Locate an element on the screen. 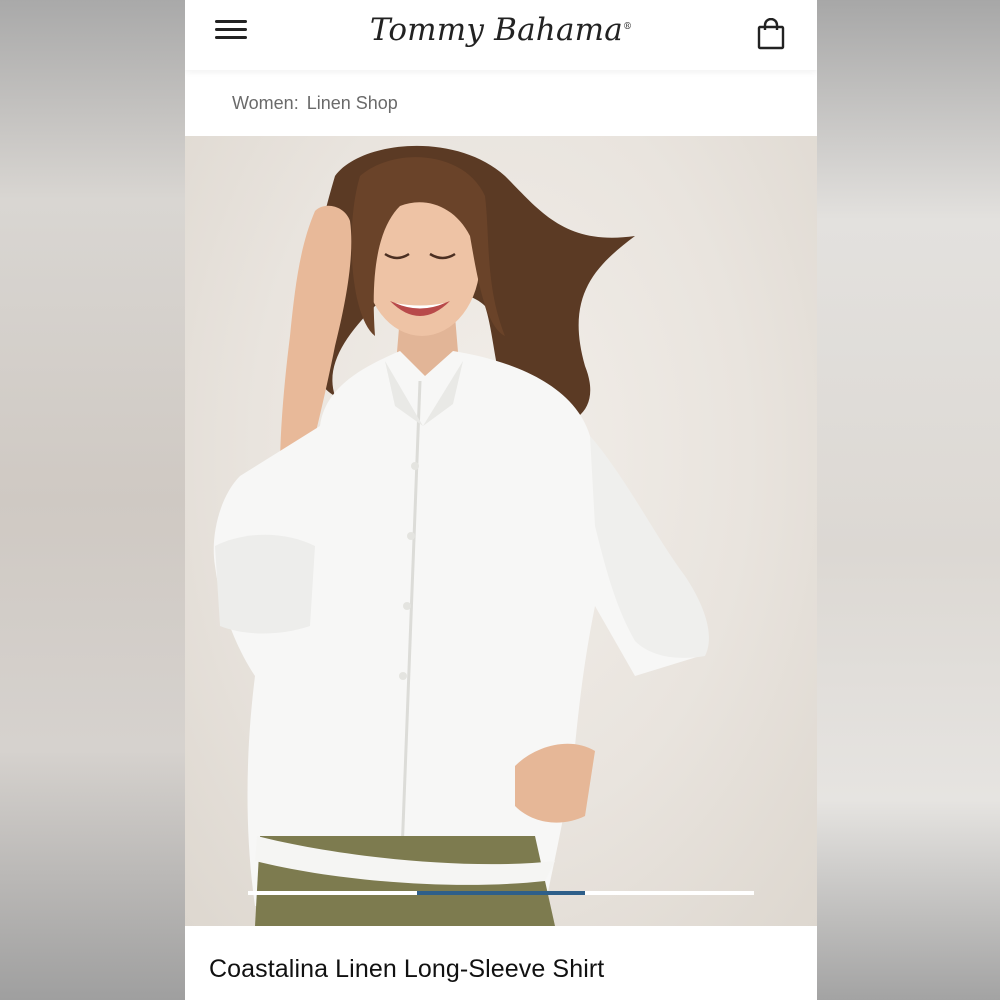 Image resolution: width=1000 pixels, height=1000 pixels. breadcrumb-linen-shop: Linen Shop is located at coordinates (352, 103).